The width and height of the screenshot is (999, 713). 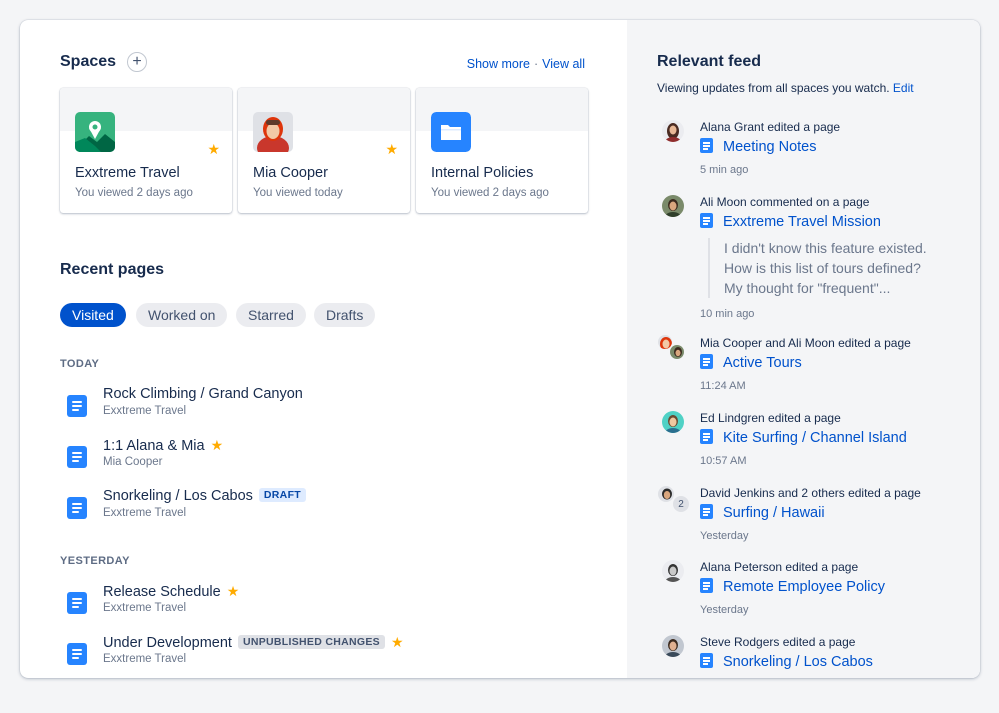 I want to click on feed-page-link: Remote Employee Policy, so click(x=792, y=586).